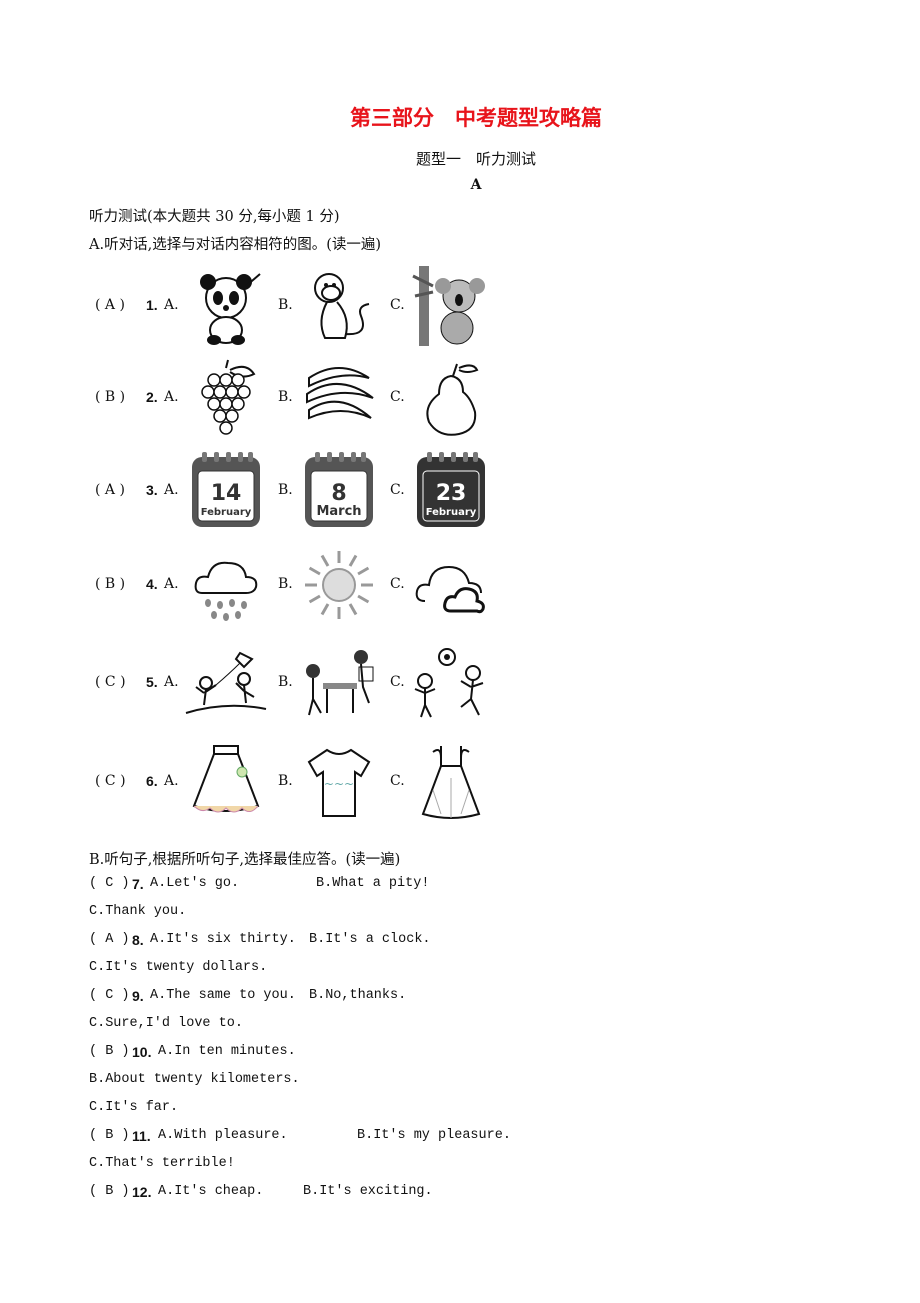 Image resolution: width=920 pixels, height=1303 pixels. What do you see at coordinates (226, 493) in the screenshot?
I see `calendar-day: 14` at bounding box center [226, 493].